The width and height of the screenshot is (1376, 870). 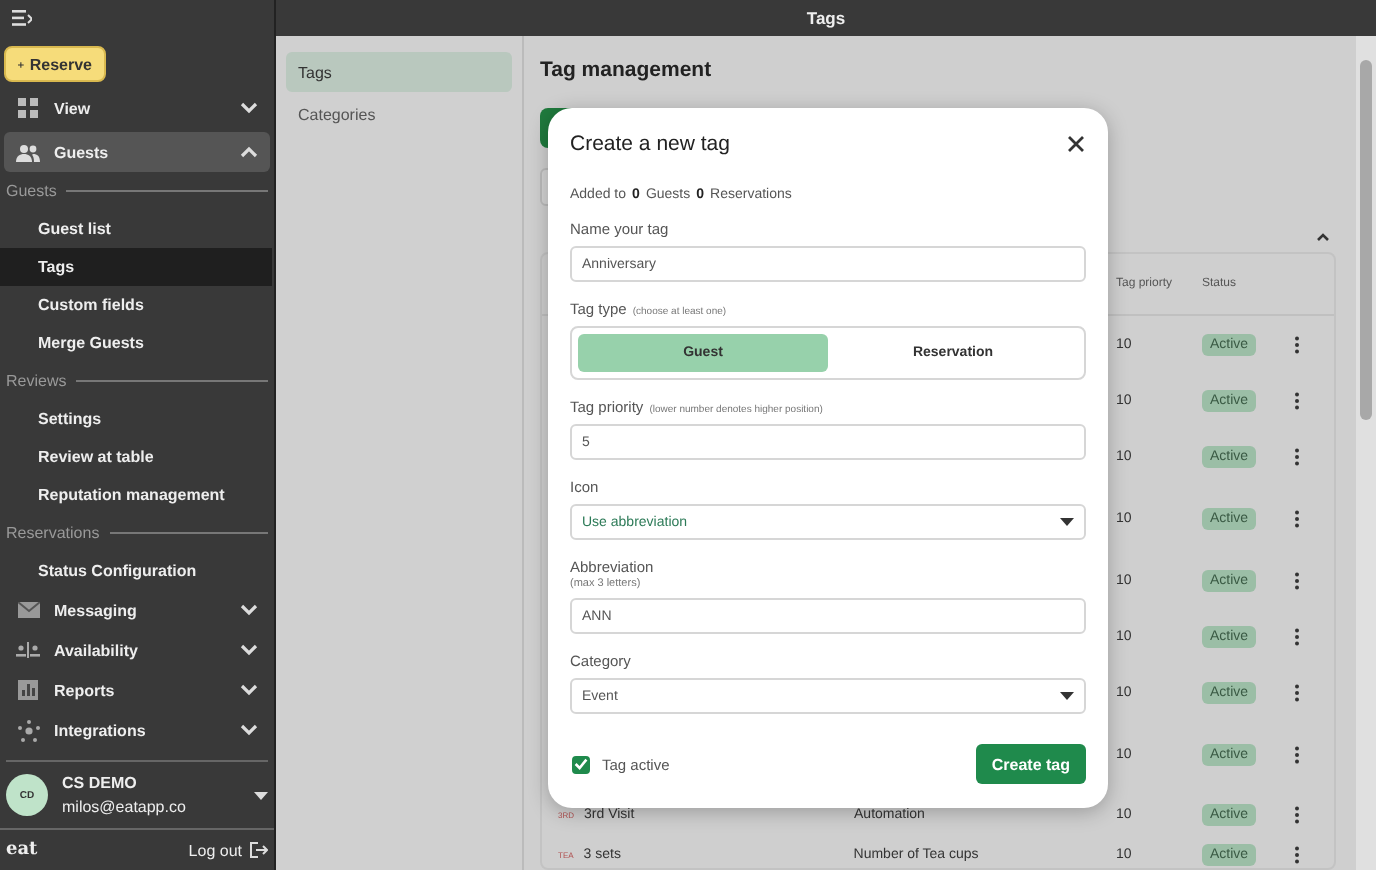 I want to click on nav-group: Integrations, so click(x=137, y=730).